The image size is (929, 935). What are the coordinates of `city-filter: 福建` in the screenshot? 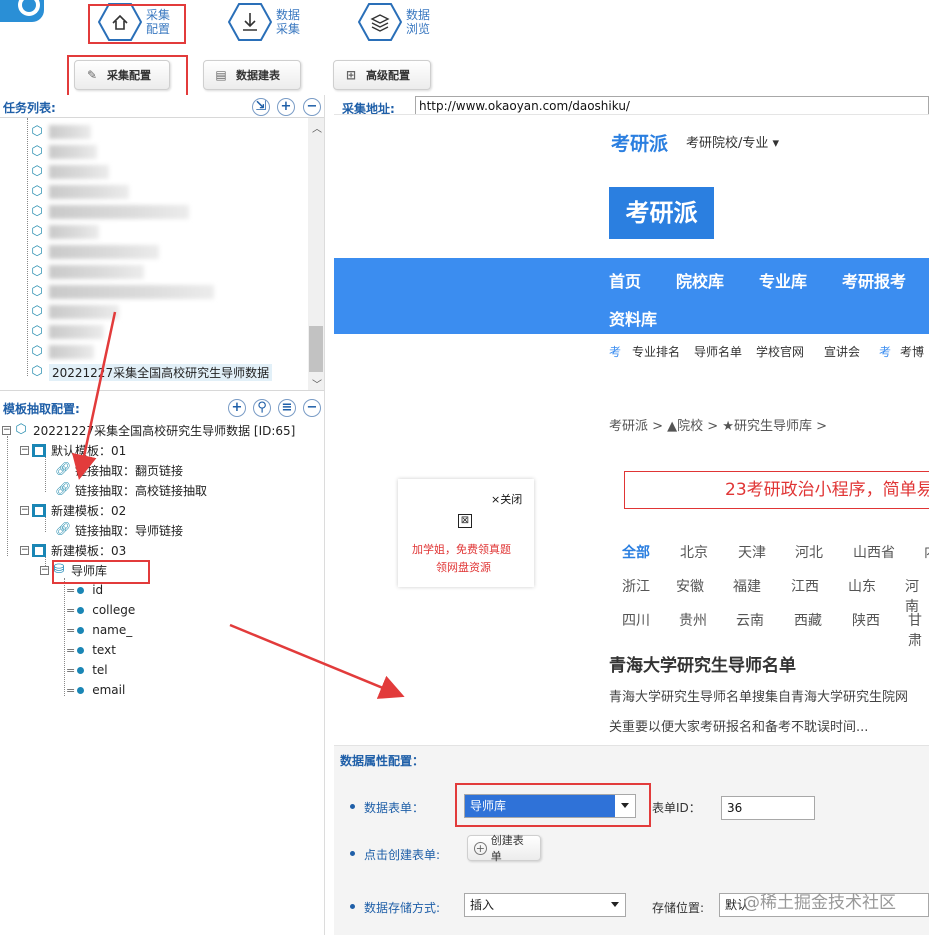 It's located at (747, 586).